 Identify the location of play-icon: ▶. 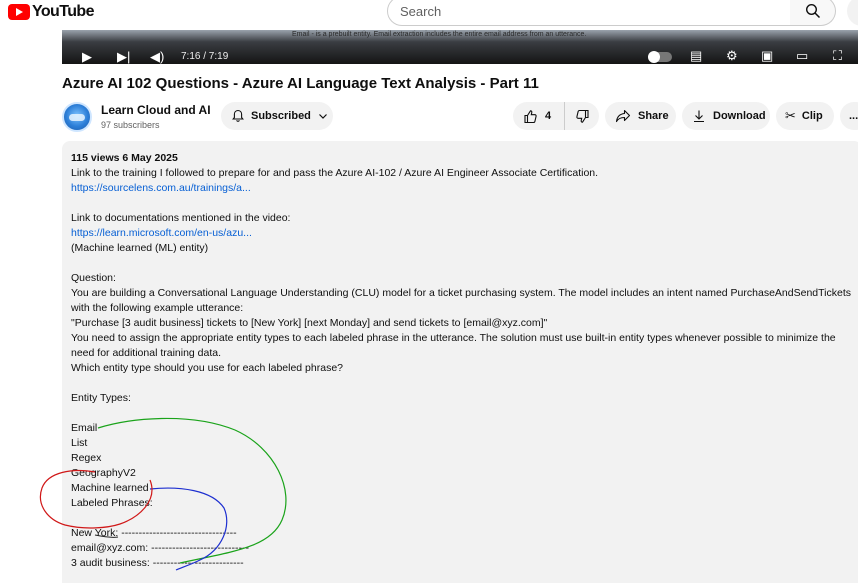
(87, 57).